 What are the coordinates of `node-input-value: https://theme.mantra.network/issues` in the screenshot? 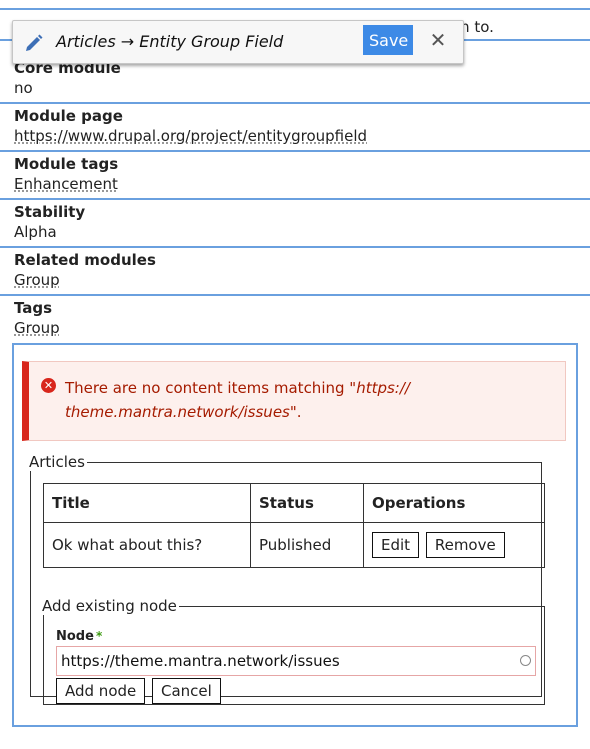 It's located at (200, 661).